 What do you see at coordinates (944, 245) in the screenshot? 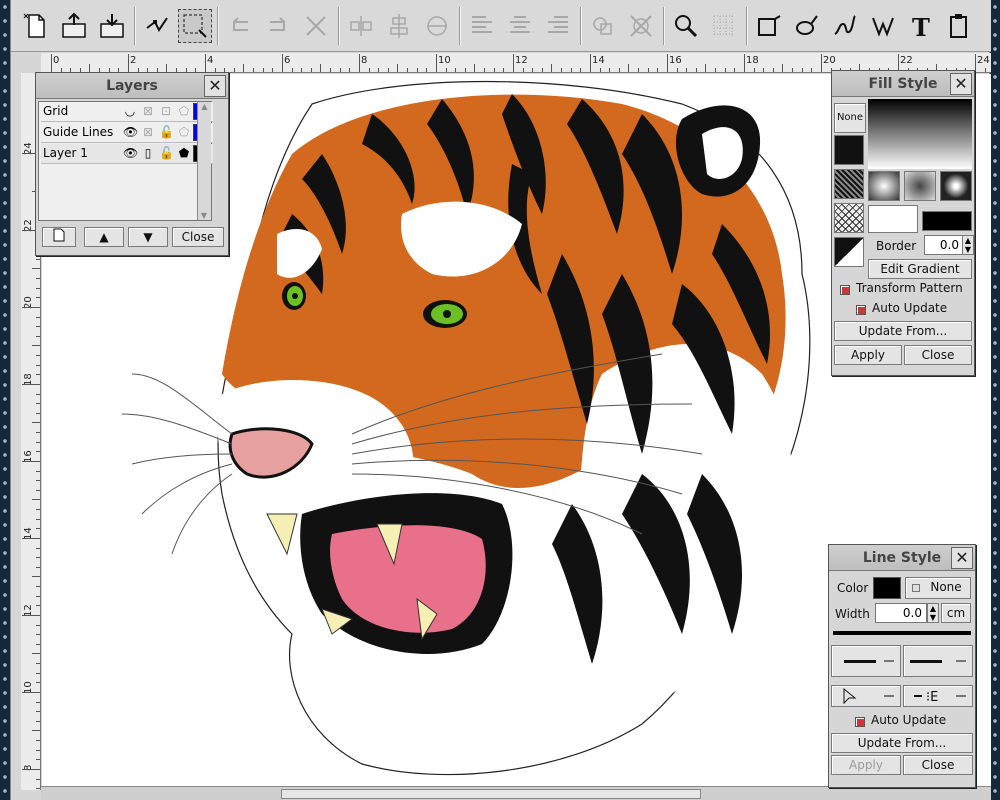
I see `border-value-field: 0.0` at bounding box center [944, 245].